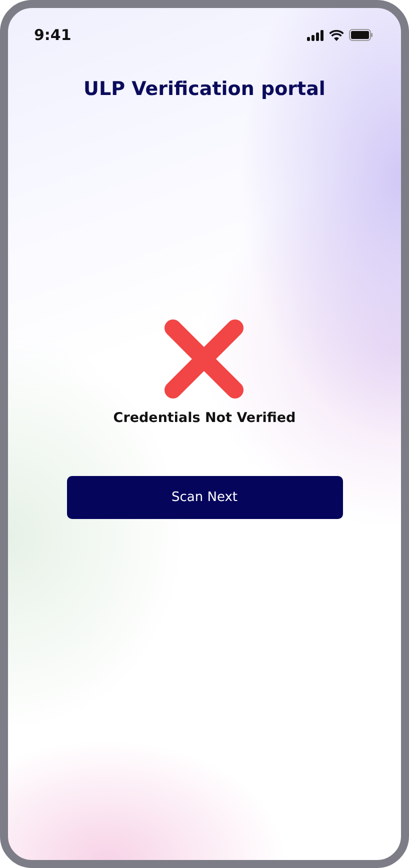 The width and height of the screenshot is (409, 868). Describe the element at coordinates (204, 359) in the screenshot. I see `cross-icon` at that location.